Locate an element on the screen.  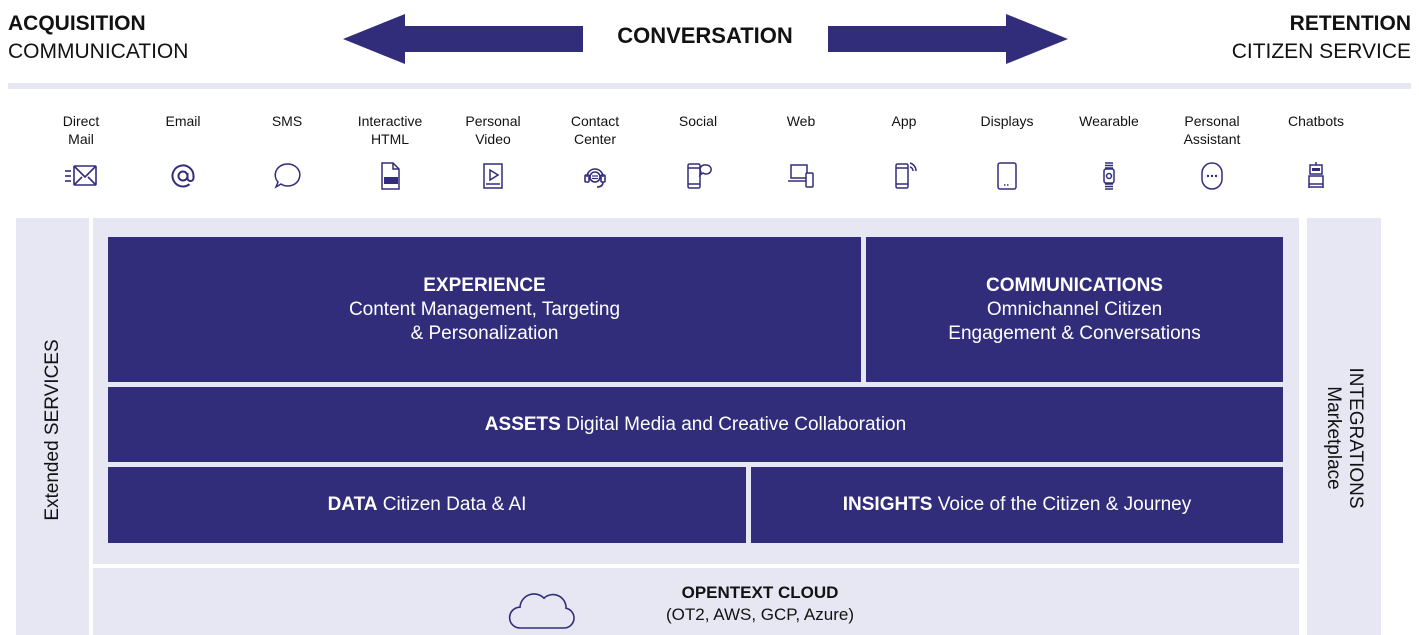
channel-social: Social is located at coordinates (698, 152).